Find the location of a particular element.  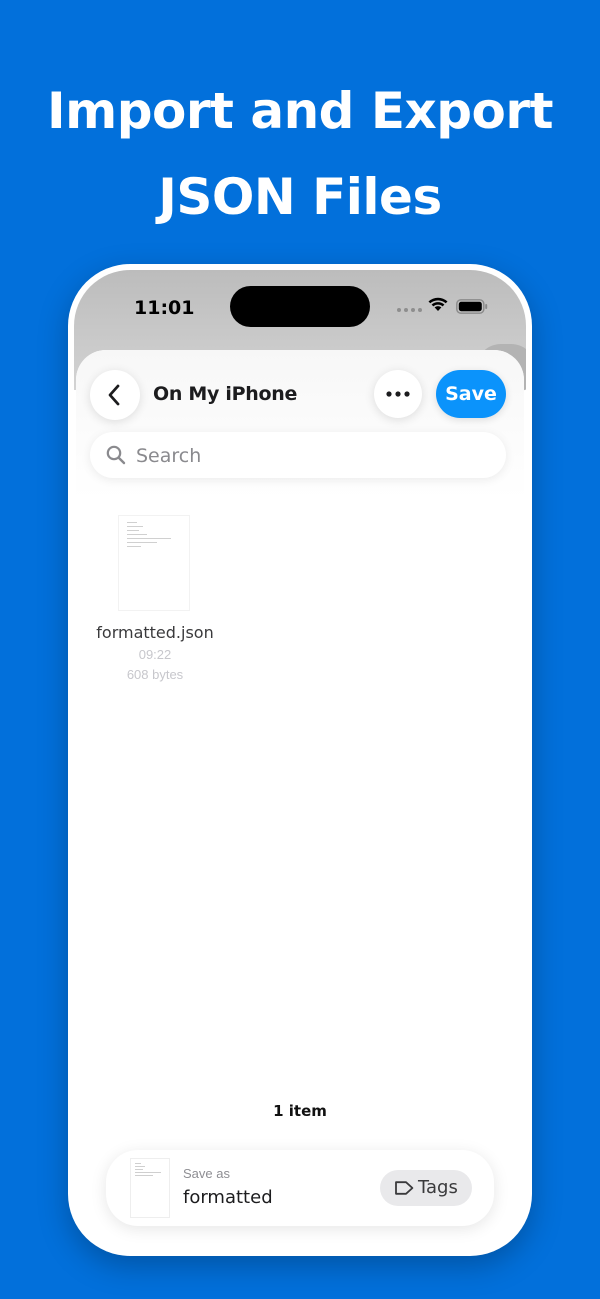

tags-button: Tags is located at coordinates (426, 1188).